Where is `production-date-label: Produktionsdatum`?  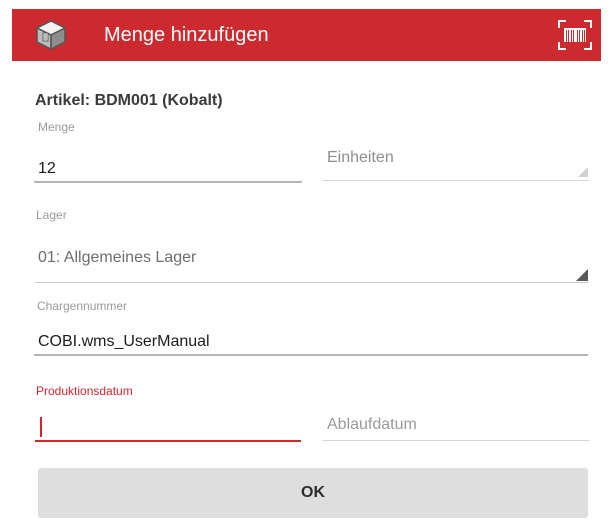 production-date-label: Produktionsdatum is located at coordinates (84, 391).